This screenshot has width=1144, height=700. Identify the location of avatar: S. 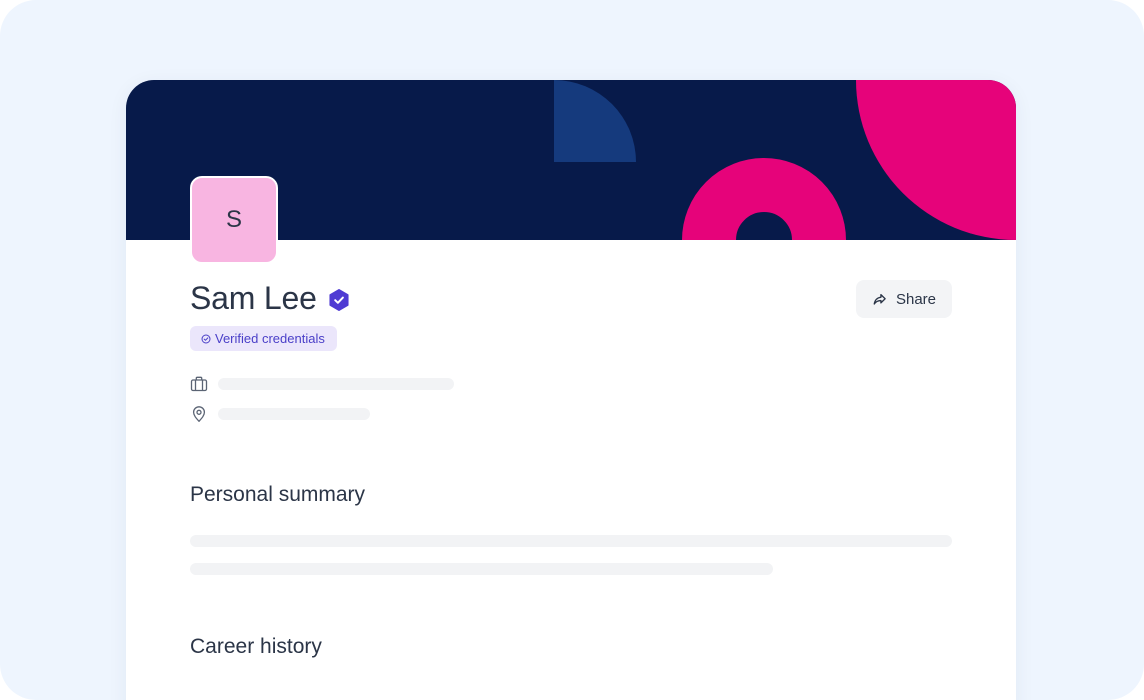
(234, 220).